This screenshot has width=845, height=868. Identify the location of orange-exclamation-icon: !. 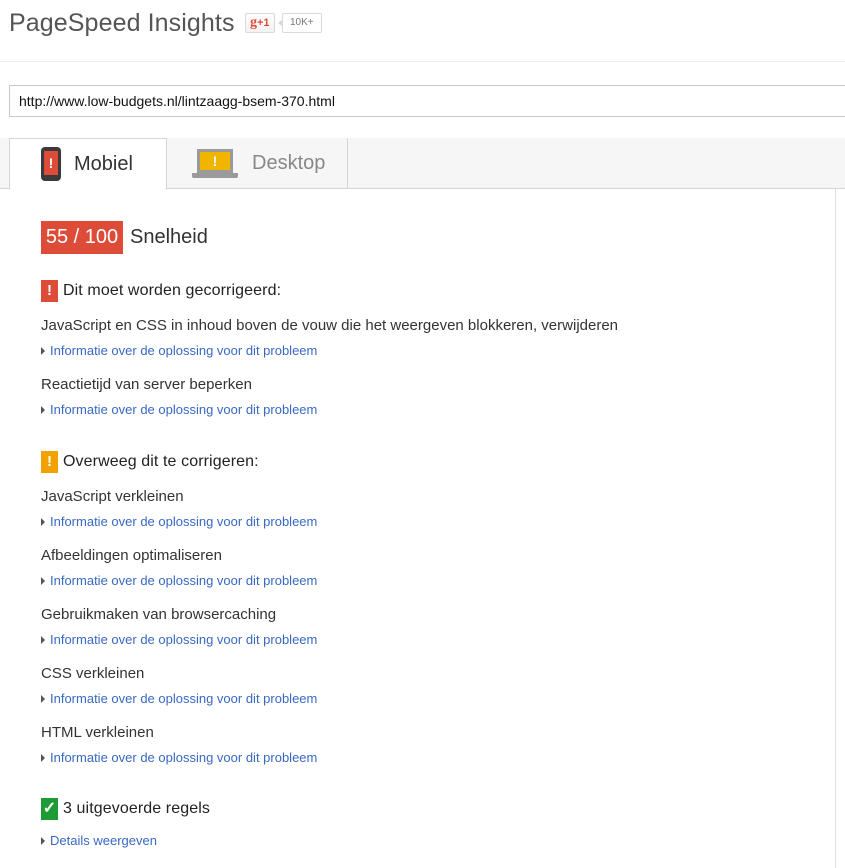
(49, 462).